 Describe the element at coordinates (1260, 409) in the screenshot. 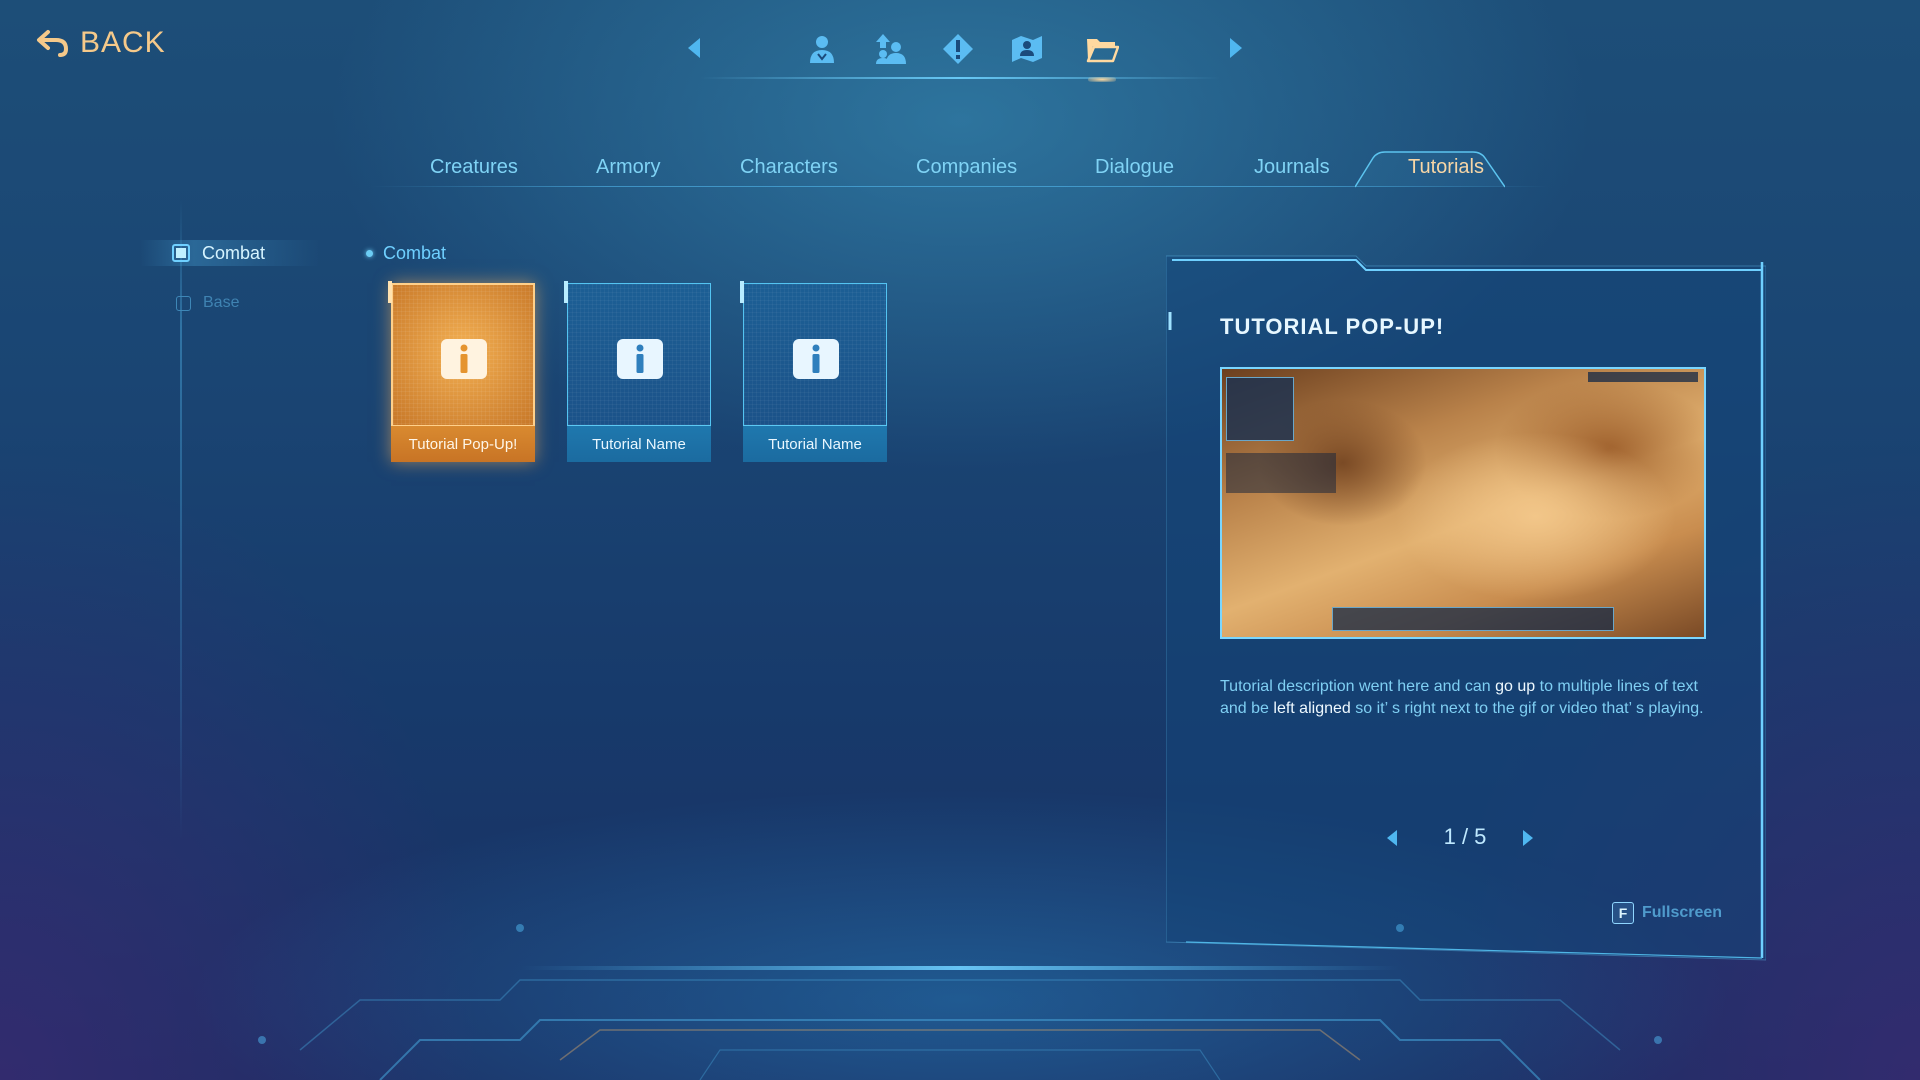

I see `preview-minimap` at that location.